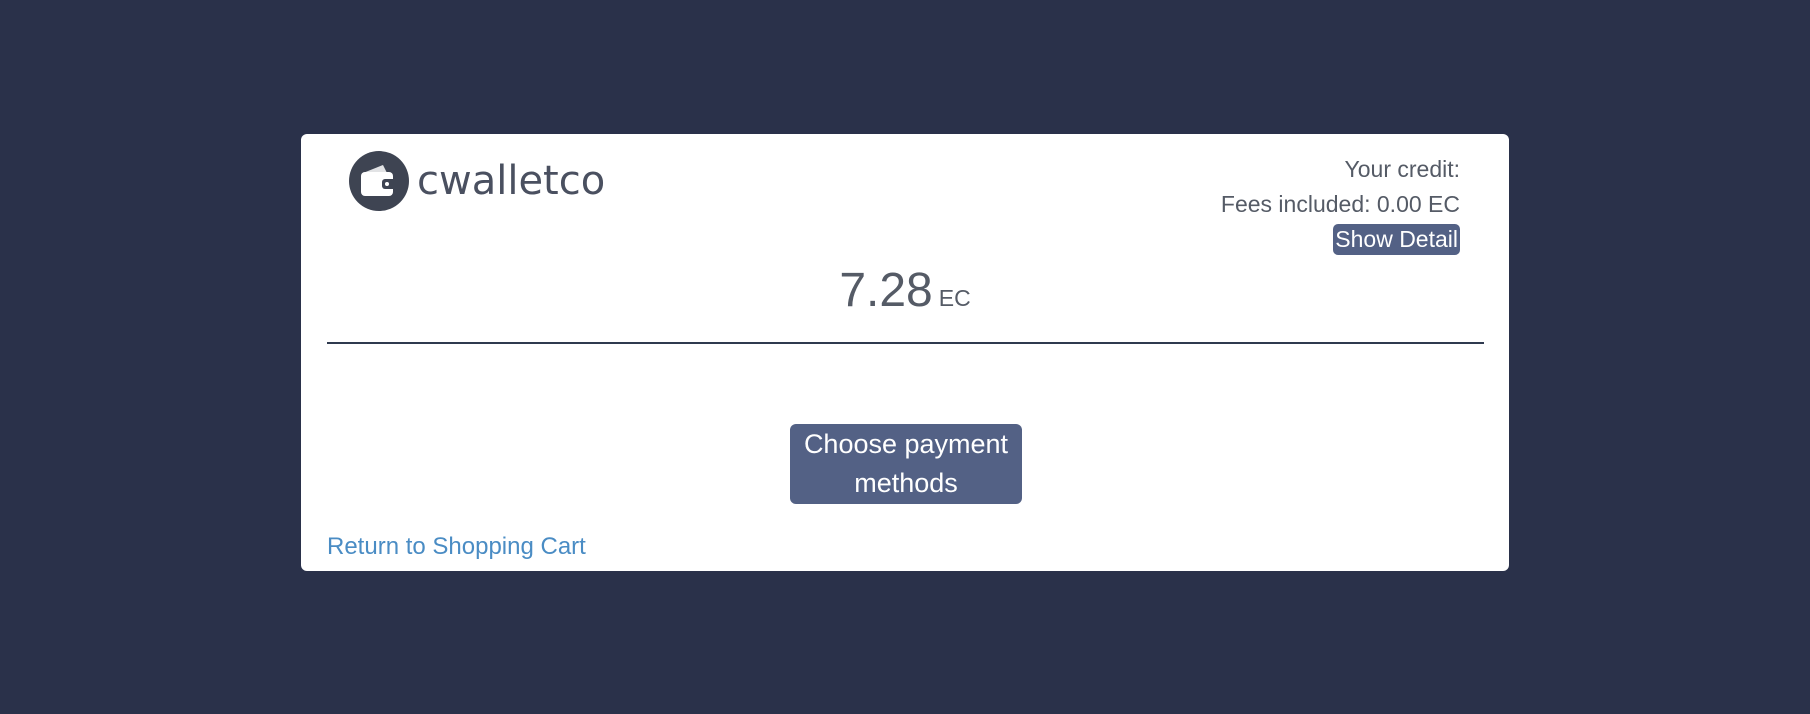 The image size is (1810, 714). What do you see at coordinates (906, 464) in the screenshot?
I see `choose-payment-methods-button: Choose payment methods` at bounding box center [906, 464].